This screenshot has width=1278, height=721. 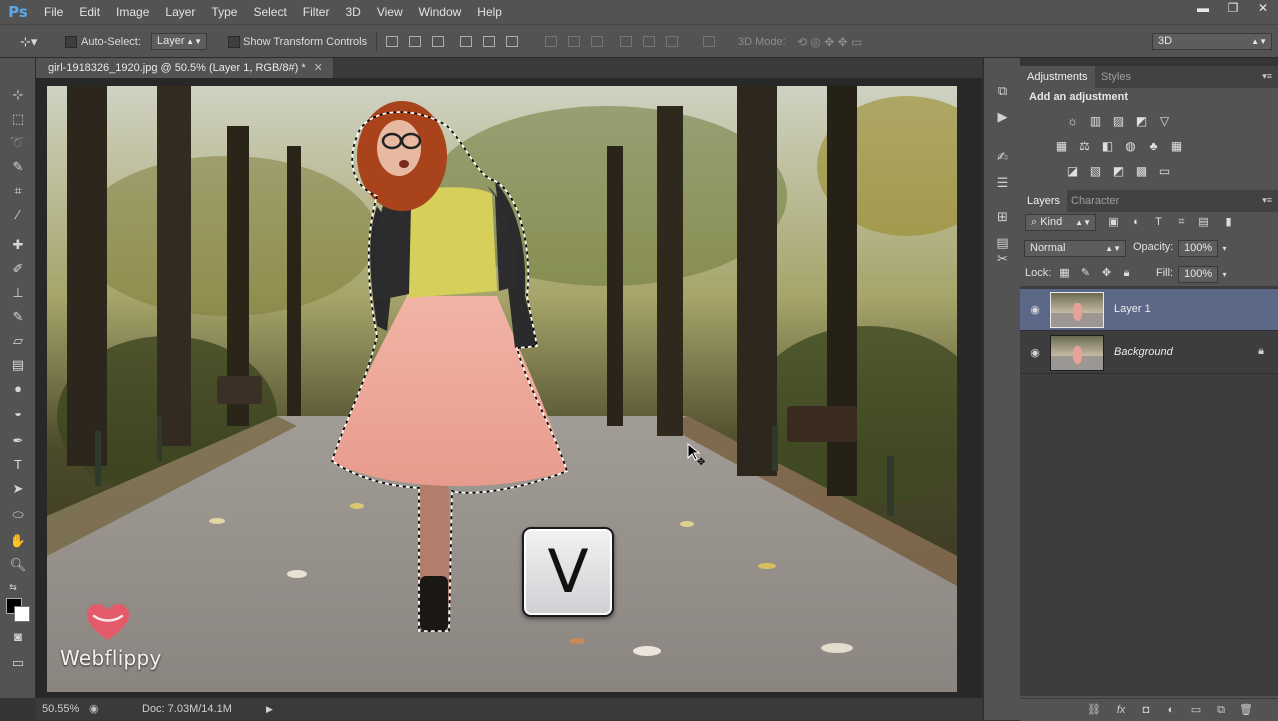 What do you see at coordinates (1075, 248) in the screenshot?
I see `blend-mode-dropdown: Normal ▲▼` at bounding box center [1075, 248].